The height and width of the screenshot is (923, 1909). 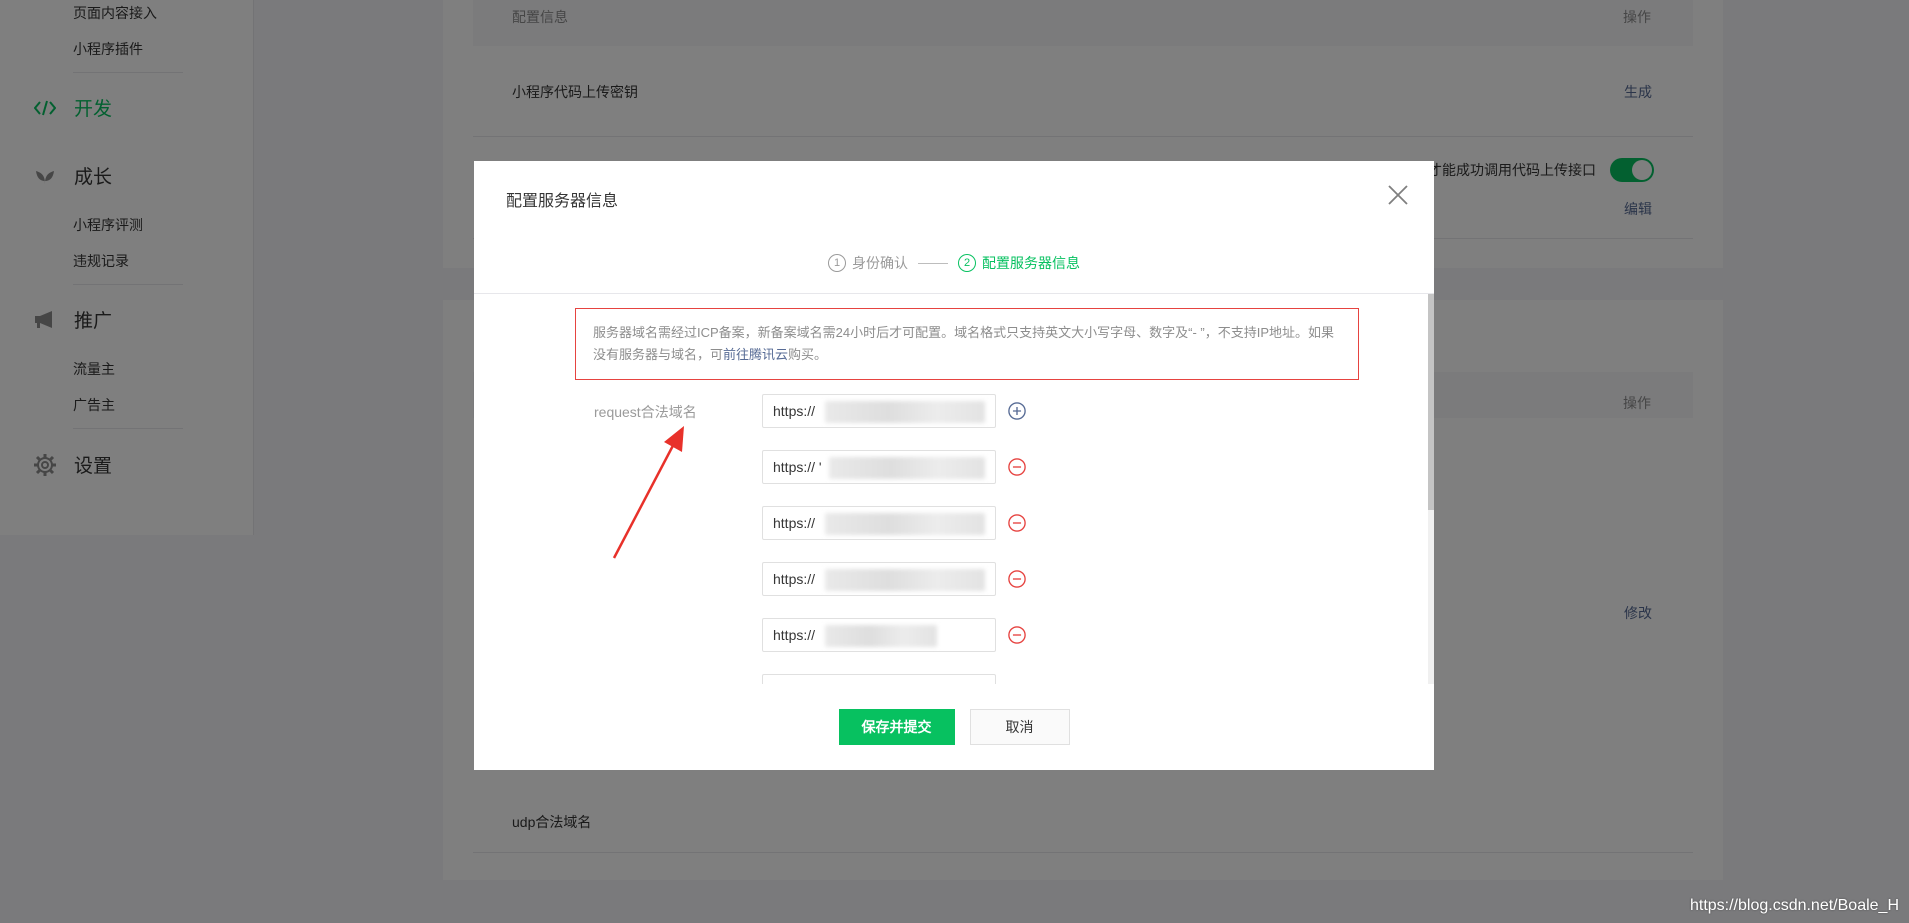 I want to click on watermark-text: https://blog.csdn.net/Boale_H, so click(x=1794, y=905).